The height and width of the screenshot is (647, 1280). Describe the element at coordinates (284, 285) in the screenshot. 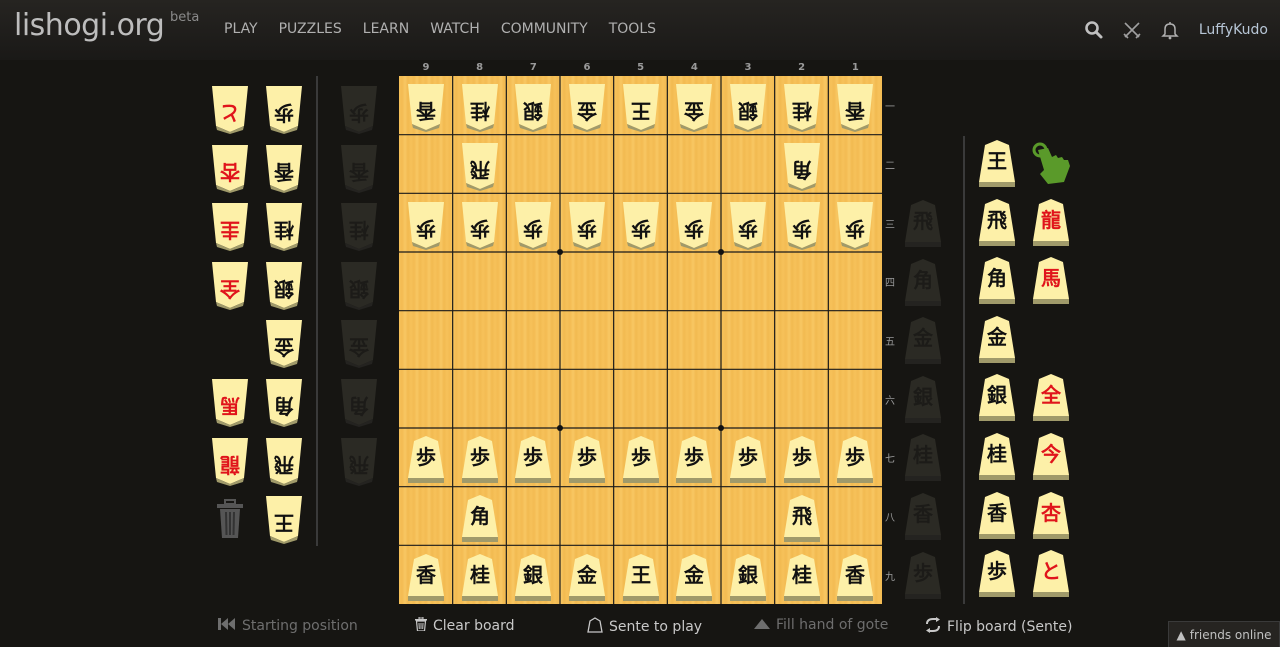

I see `gote-spare-piece: 銀` at that location.